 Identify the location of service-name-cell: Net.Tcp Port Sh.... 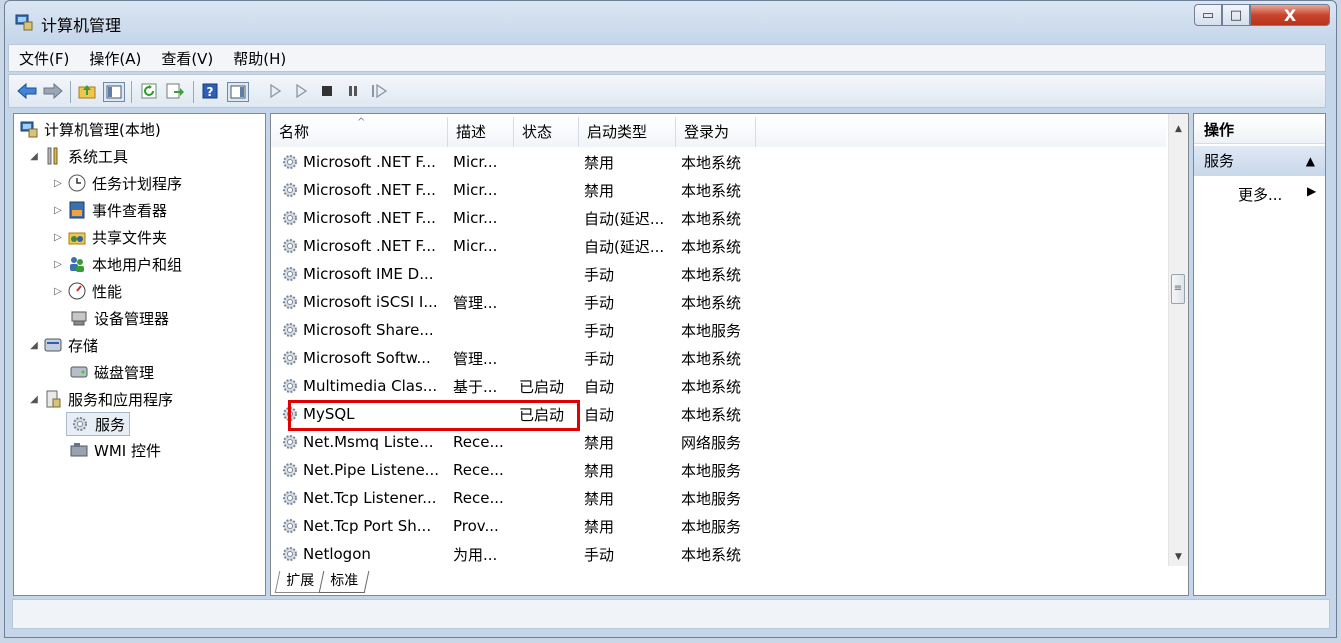
(358, 526).